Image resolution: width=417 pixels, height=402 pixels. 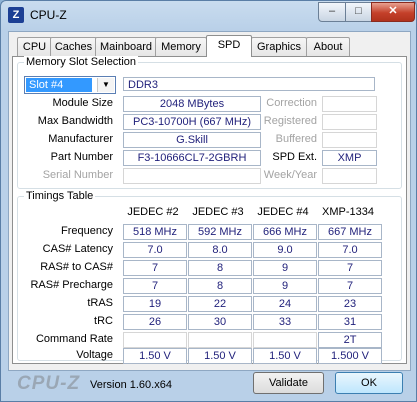 I want to click on validate-button: Validate, so click(x=288, y=383).